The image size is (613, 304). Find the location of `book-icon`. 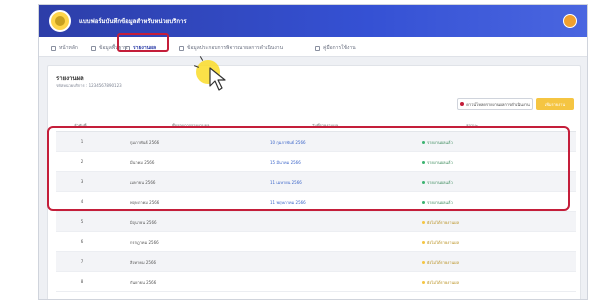

book-icon is located at coordinates (317, 48).